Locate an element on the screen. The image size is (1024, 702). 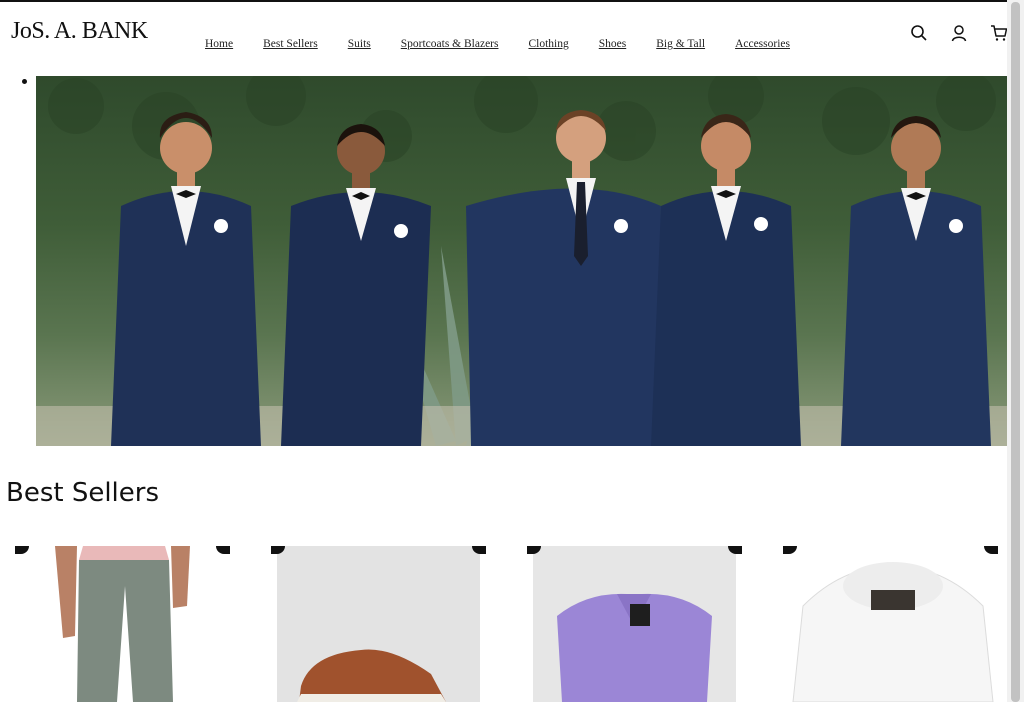
product-image-purple-polo is located at coordinates (634, 624).